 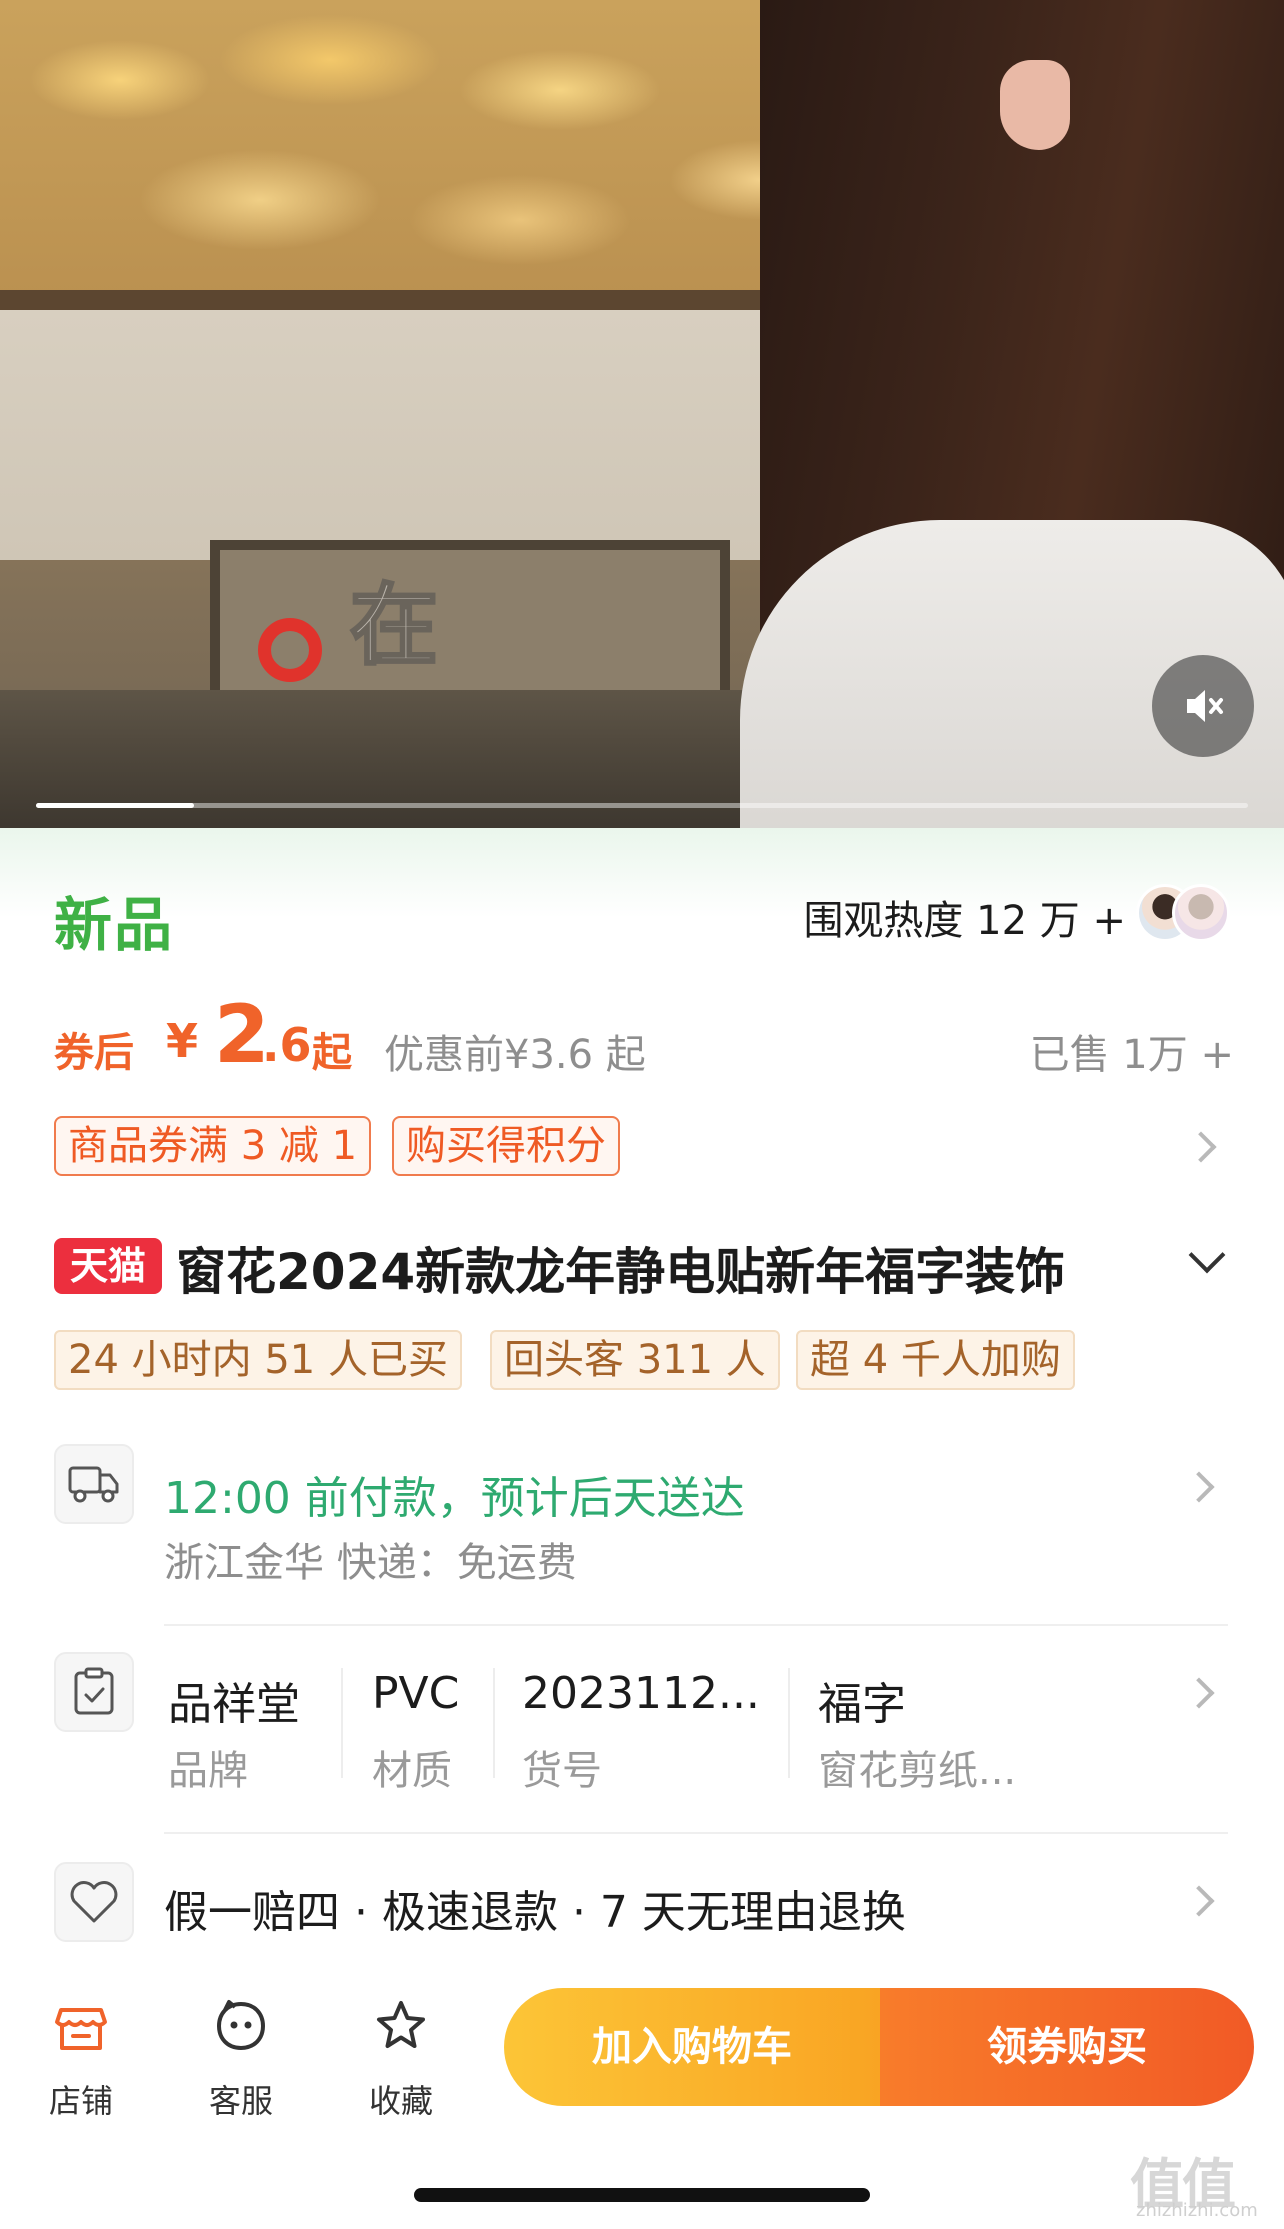 I want to click on customer-service-button: 客服, so click(x=241, y=2054).